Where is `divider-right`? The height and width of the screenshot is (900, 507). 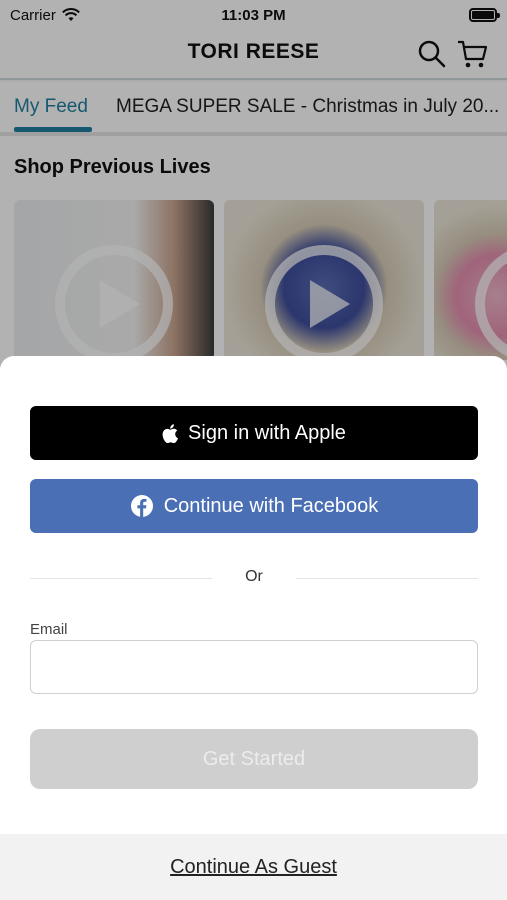 divider-right is located at coordinates (387, 578).